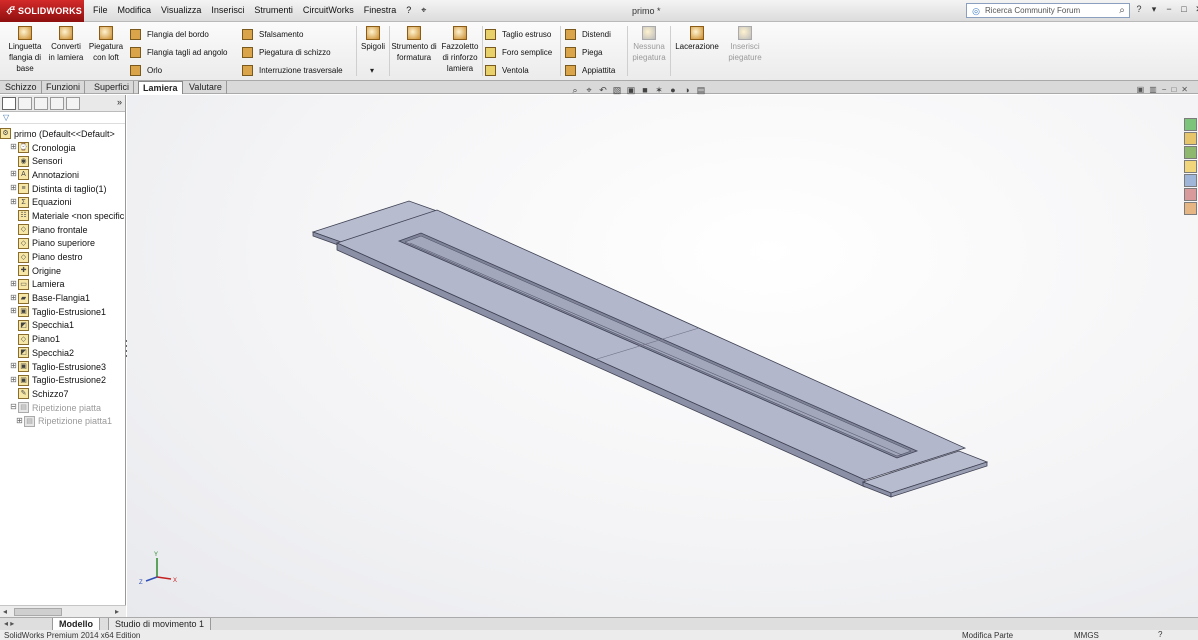 The image size is (1198, 640). What do you see at coordinates (687, 90) in the screenshot?
I see `scene-icon: ◑` at bounding box center [687, 90].